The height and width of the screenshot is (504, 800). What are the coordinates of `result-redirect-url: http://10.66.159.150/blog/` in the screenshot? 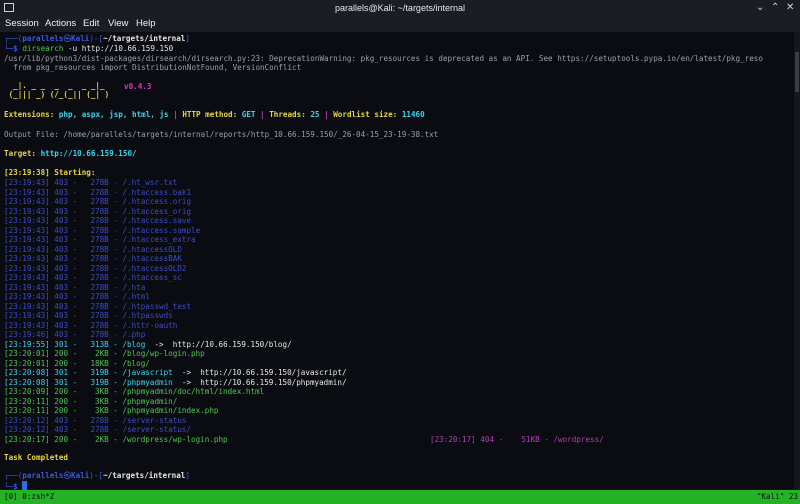 It's located at (232, 344).